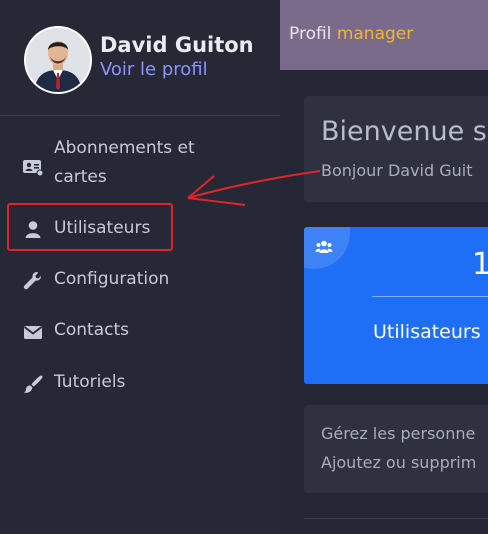 The image size is (488, 534). What do you see at coordinates (33, 167) in the screenshot?
I see `id-card-icon` at bounding box center [33, 167].